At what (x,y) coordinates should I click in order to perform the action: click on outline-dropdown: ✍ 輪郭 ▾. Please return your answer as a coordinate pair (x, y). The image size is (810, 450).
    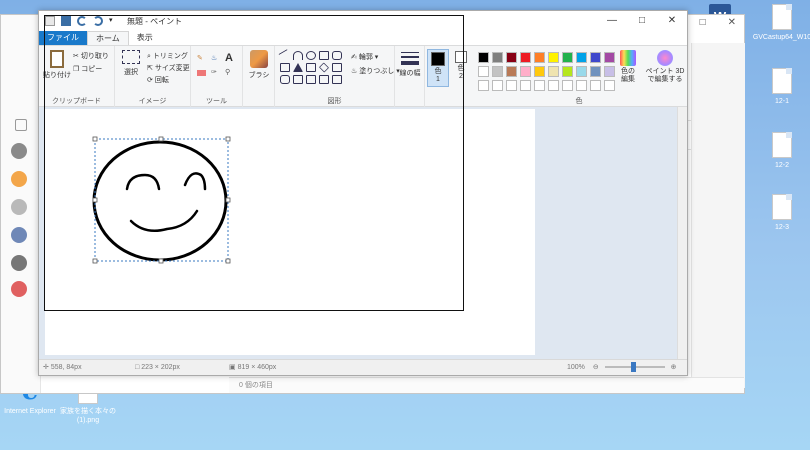
    Looking at the image, I should click on (364, 57).